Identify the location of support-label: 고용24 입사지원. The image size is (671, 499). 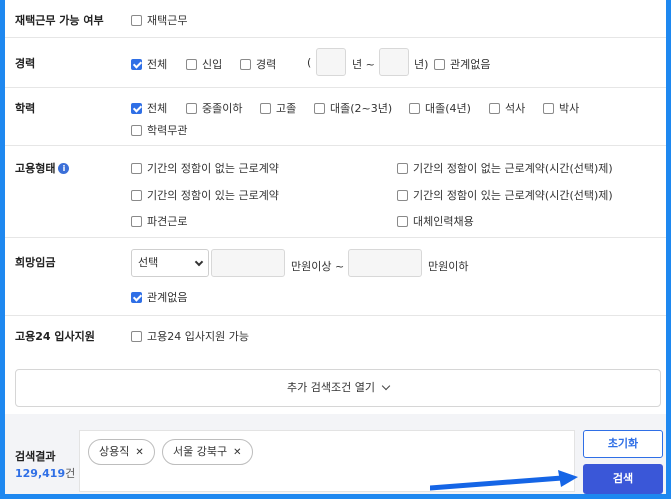
(55, 336).